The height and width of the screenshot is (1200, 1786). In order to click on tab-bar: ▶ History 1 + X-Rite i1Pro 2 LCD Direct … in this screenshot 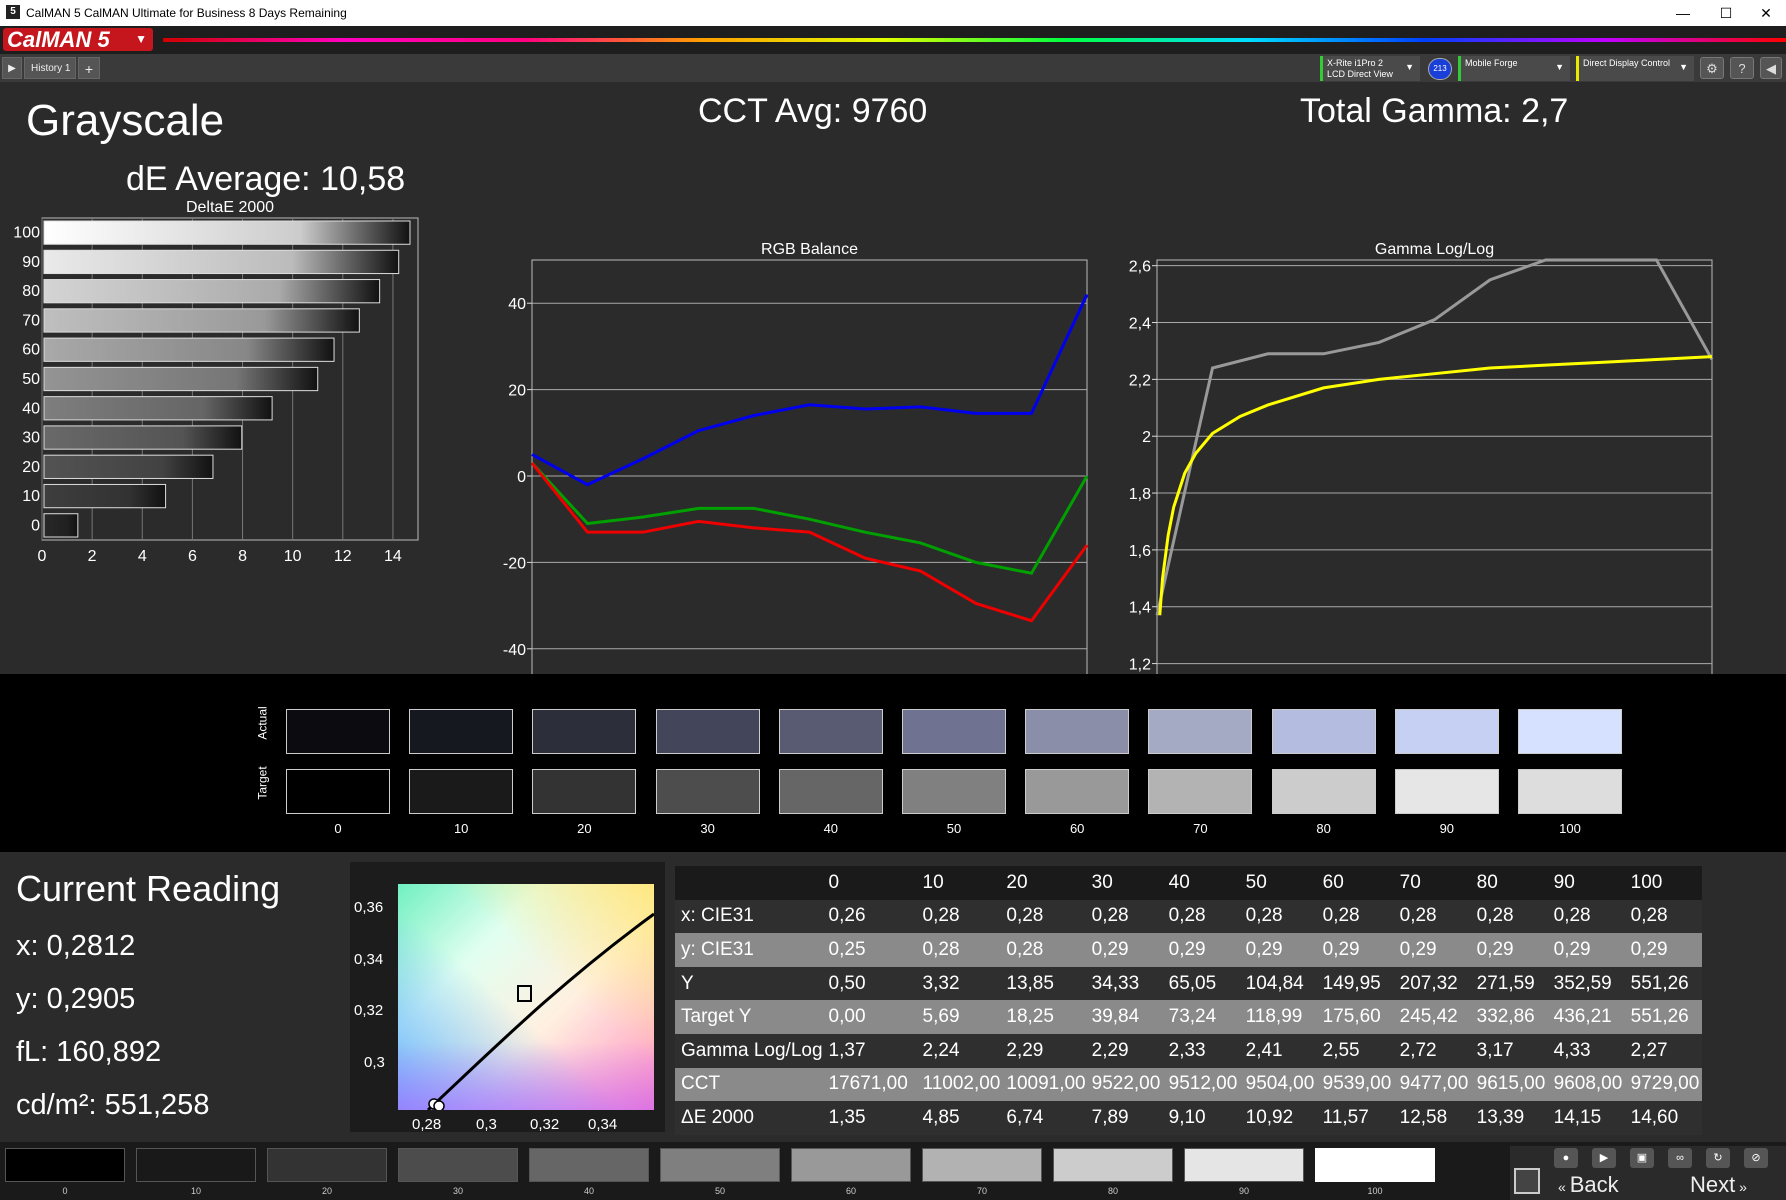, I will do `click(893, 68)`.